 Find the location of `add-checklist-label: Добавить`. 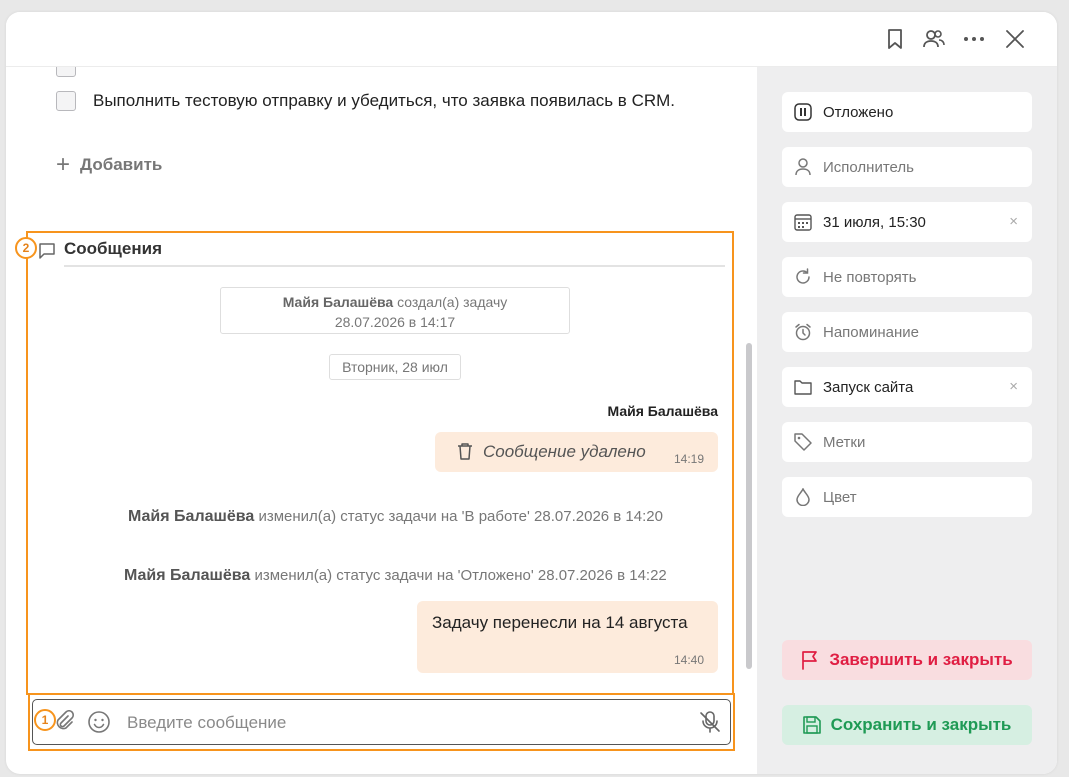

add-checklist-label: Добавить is located at coordinates (121, 164).